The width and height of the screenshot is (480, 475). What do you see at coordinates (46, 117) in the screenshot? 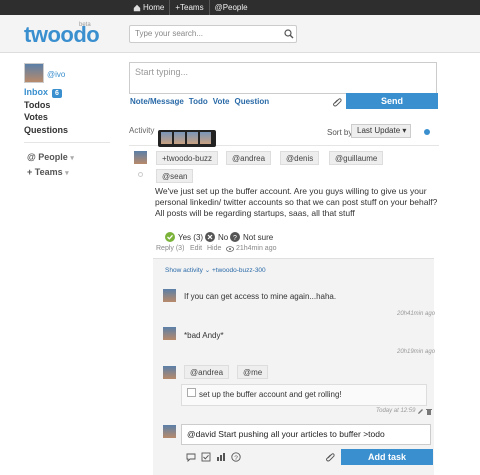
I see `sidebar-item-votes: Votes` at bounding box center [46, 117].